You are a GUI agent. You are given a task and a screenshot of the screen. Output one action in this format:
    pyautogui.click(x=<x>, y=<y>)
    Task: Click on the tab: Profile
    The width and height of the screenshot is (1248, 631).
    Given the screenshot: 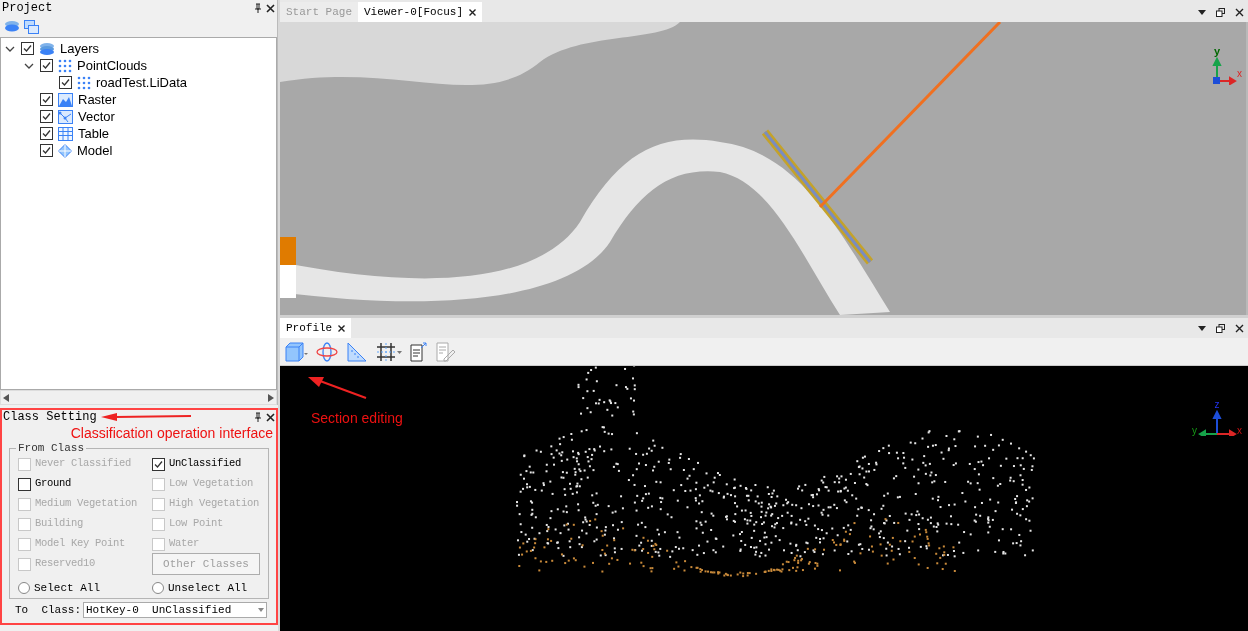 What is the action you would take?
    pyautogui.click(x=316, y=328)
    